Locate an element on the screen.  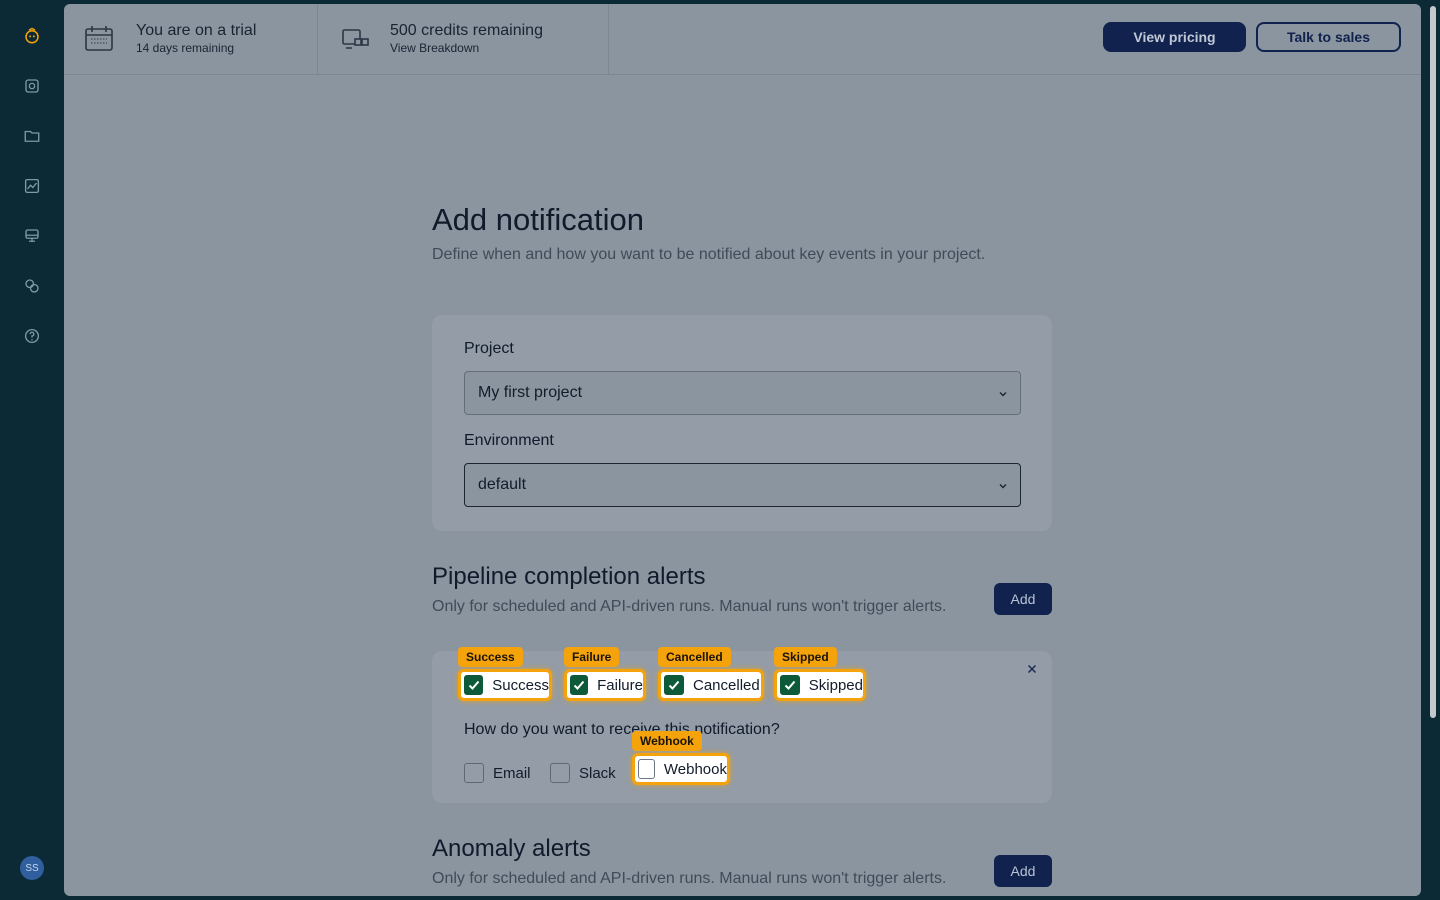
webhook-label: Webhook is located at coordinates (695, 769).